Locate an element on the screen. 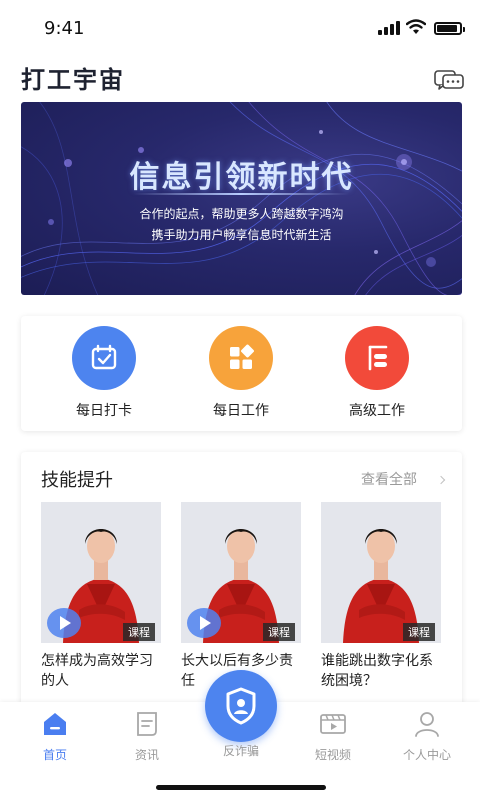 Image resolution: width=480 pixels, height=800 pixels. course-title: 怎样成为高效学习的人 is located at coordinates (97, 671).